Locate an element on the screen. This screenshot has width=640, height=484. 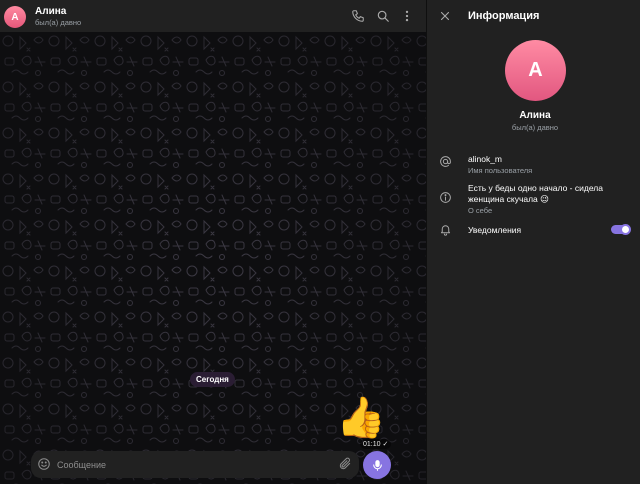
profile-name: Алина is located at coordinates (535, 115).